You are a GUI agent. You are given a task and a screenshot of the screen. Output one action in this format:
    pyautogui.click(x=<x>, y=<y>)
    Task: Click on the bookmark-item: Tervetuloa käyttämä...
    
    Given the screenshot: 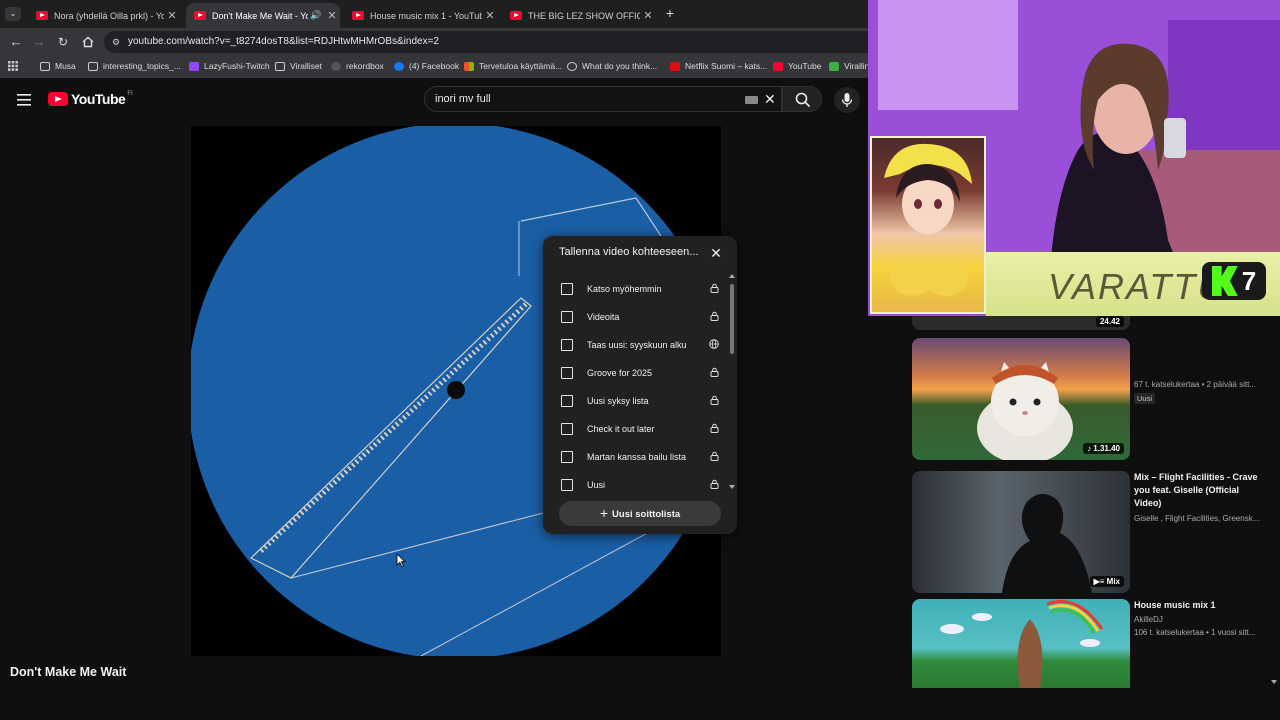 What is the action you would take?
    pyautogui.click(x=513, y=66)
    